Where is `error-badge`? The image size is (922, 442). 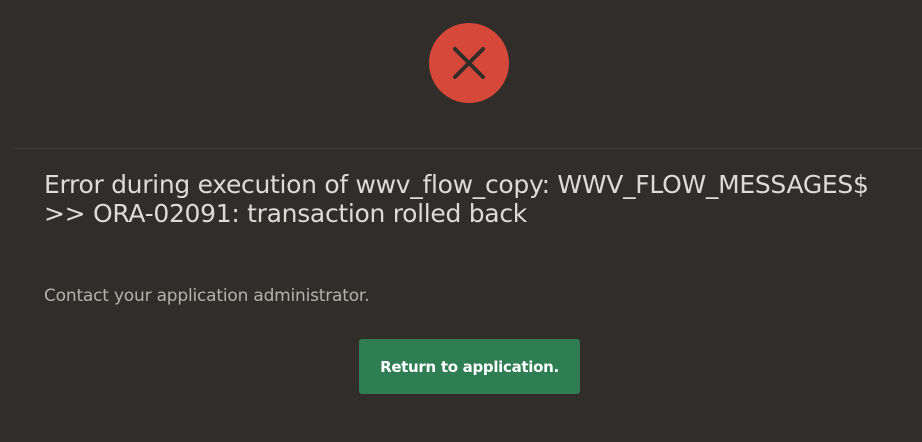
error-badge is located at coordinates (469, 63).